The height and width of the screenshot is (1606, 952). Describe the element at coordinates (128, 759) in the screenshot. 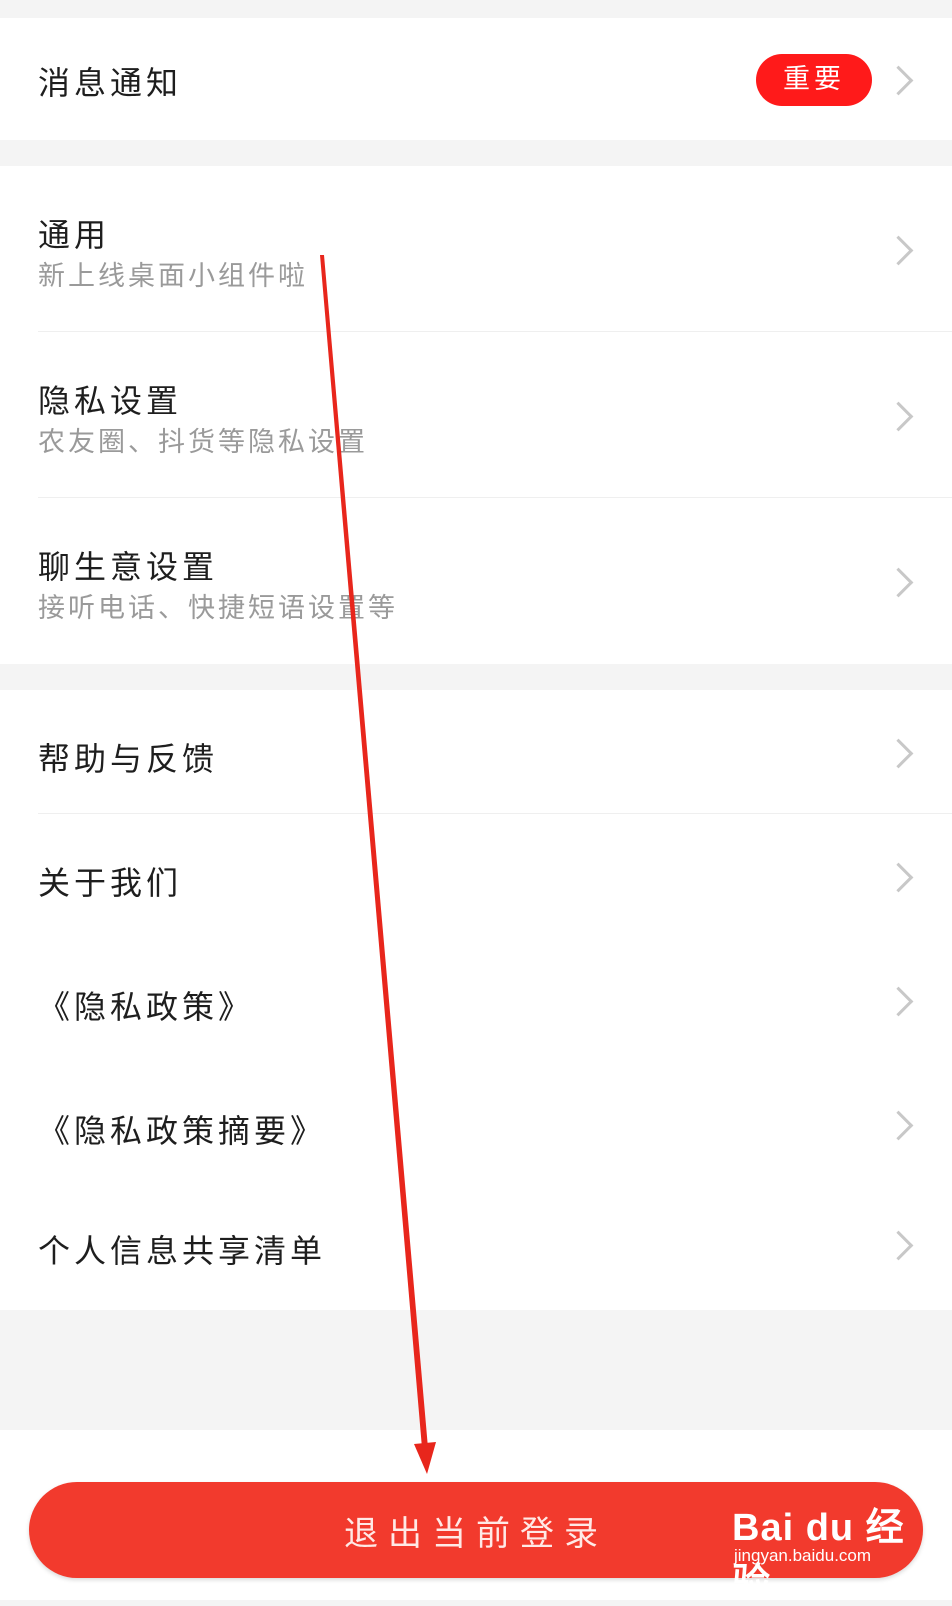

I see `row-title: 帮助与反馈` at that location.